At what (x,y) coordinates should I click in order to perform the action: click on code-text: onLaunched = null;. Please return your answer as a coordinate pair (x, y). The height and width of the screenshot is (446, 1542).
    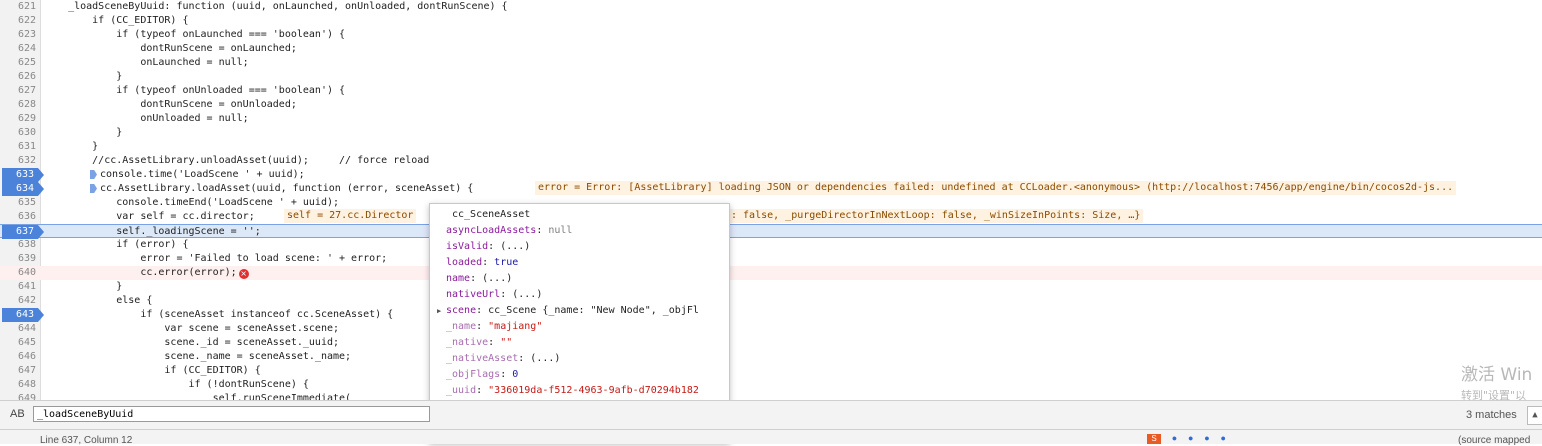
    Looking at the image, I should click on (146, 62).